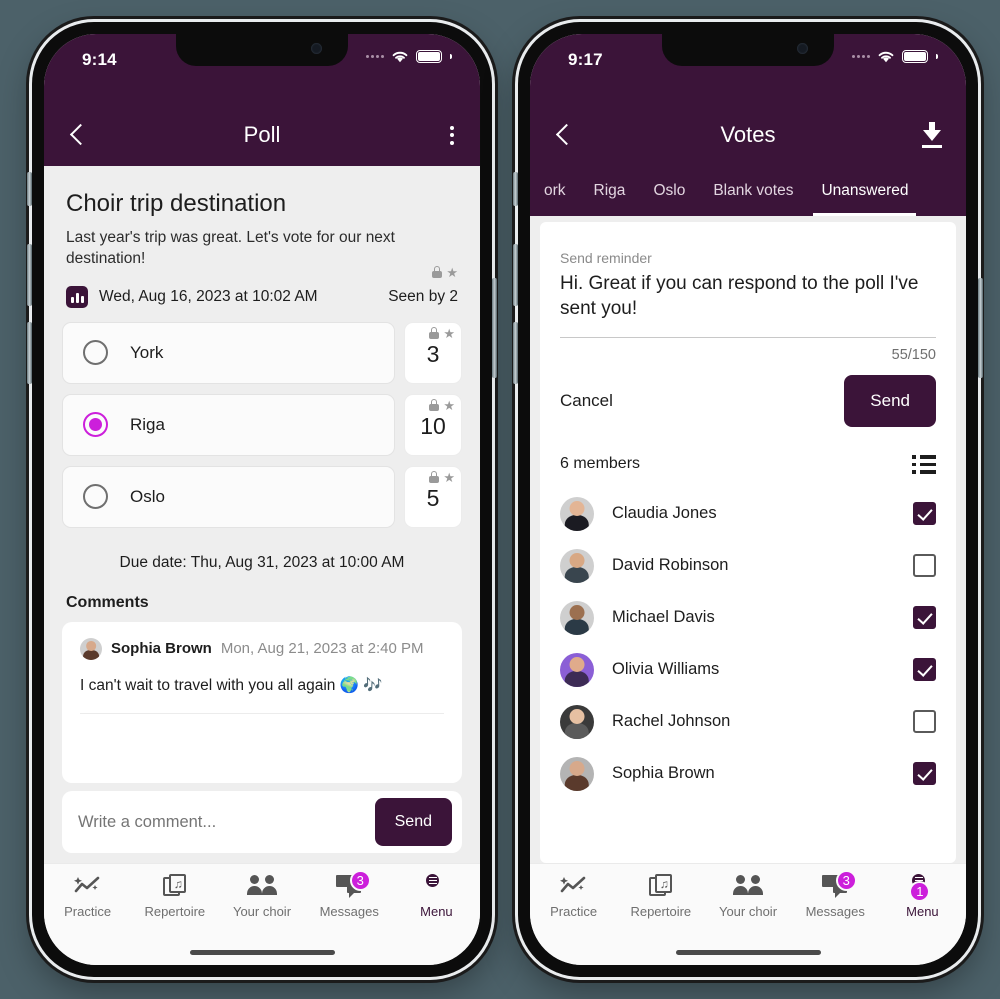  I want to click on send-reminder-button: Send, so click(890, 401).